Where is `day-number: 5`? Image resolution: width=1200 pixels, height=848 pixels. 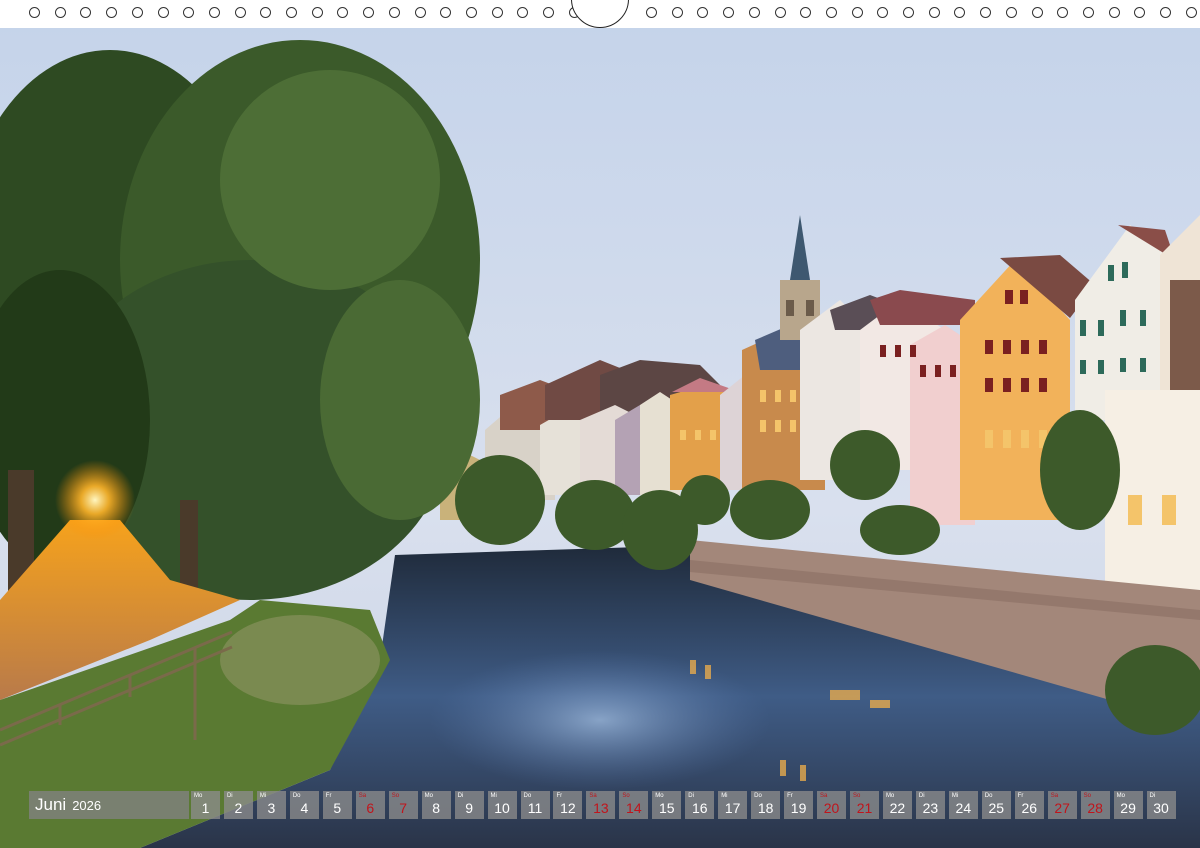
day-number: 5 is located at coordinates (337, 808).